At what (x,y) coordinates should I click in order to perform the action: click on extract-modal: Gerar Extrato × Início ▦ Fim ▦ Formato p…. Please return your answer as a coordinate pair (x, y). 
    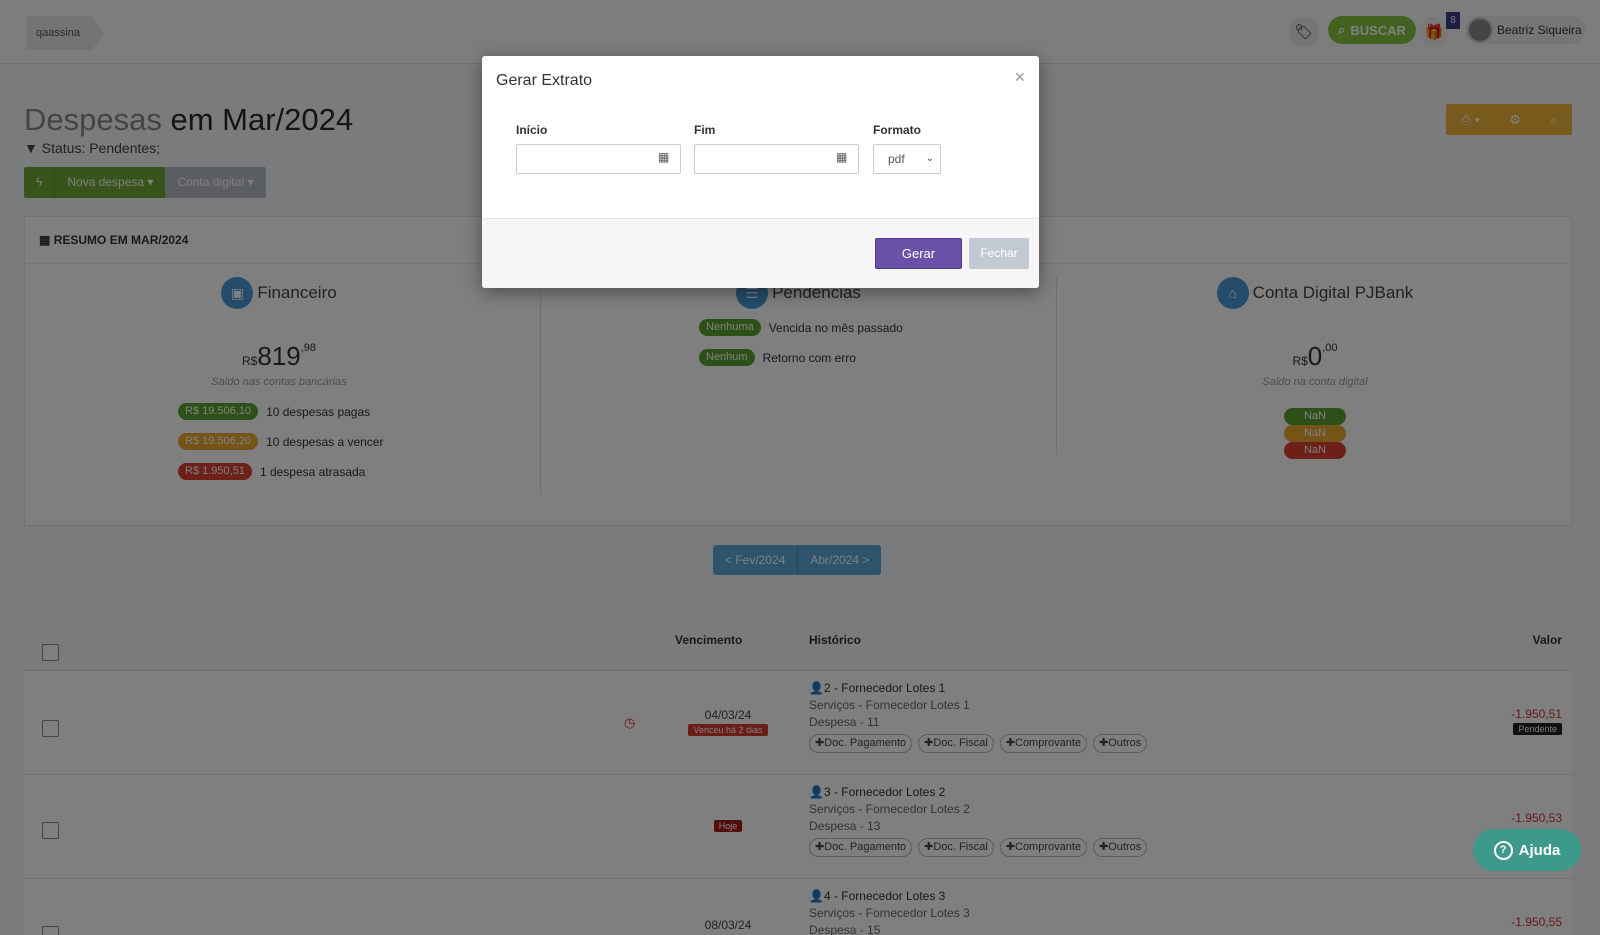
    Looking at the image, I should click on (760, 172).